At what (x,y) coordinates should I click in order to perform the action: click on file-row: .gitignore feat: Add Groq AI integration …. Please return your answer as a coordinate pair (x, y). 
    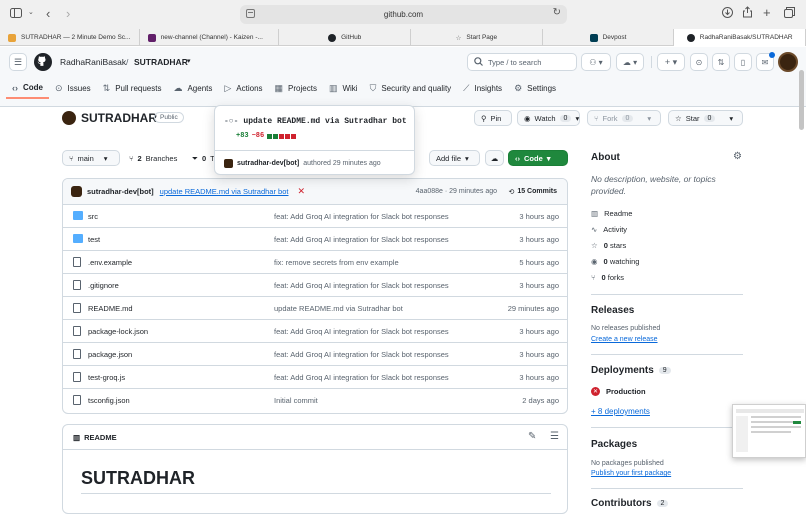
    Looking at the image, I should click on (315, 285).